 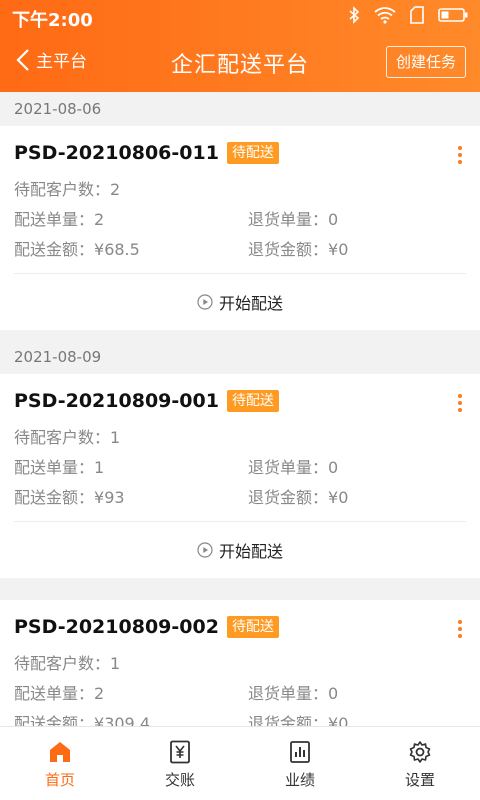 What do you see at coordinates (179, 780) in the screenshot?
I see `tab-settle-label: 交账` at bounding box center [179, 780].